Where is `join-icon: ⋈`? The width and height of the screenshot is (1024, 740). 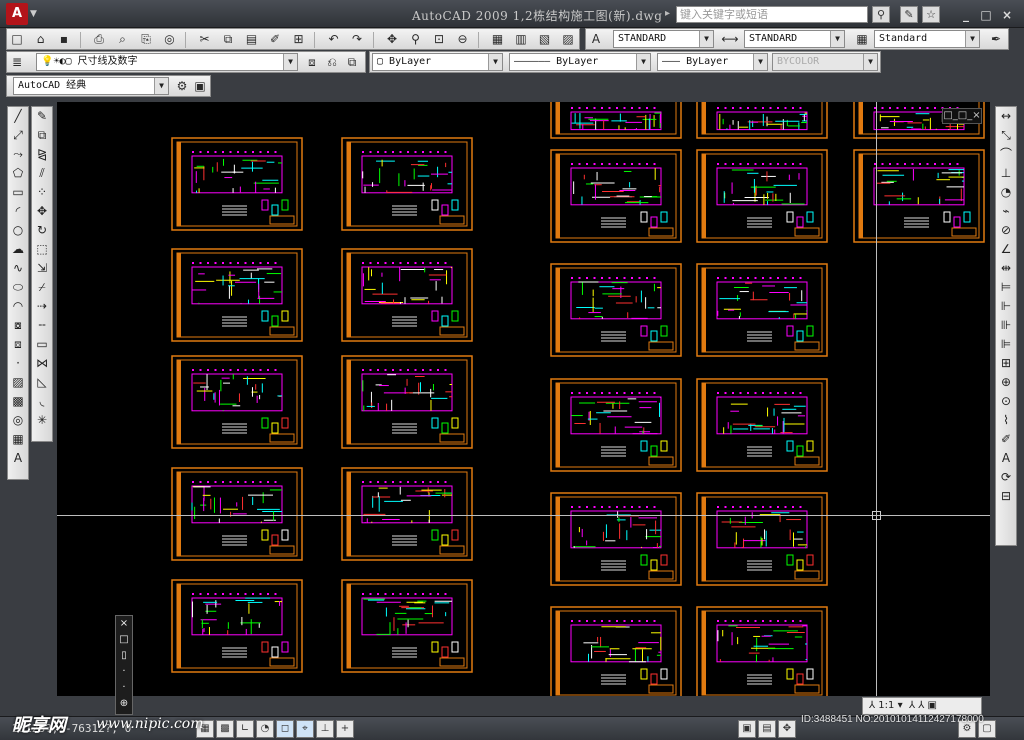 join-icon: ⋈ is located at coordinates (42, 363).